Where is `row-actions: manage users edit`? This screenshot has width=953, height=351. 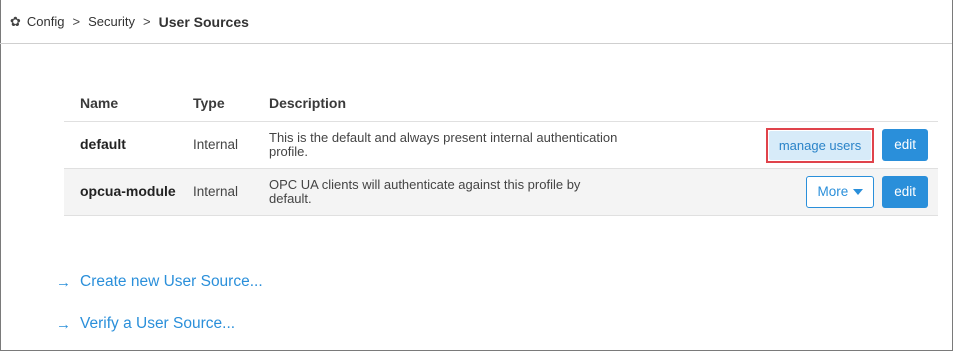 row-actions: manage users edit is located at coordinates (828, 145).